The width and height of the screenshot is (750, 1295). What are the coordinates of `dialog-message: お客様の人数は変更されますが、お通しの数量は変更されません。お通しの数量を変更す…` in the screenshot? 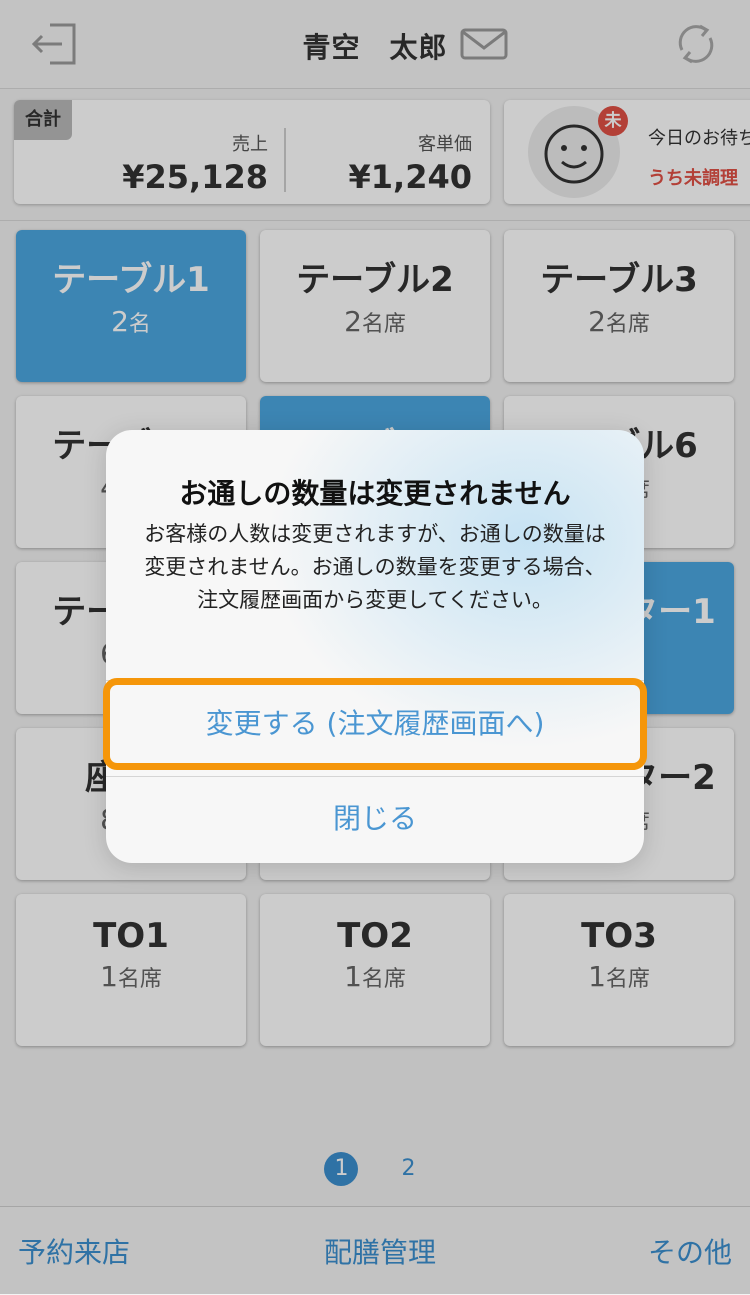 It's located at (375, 567).